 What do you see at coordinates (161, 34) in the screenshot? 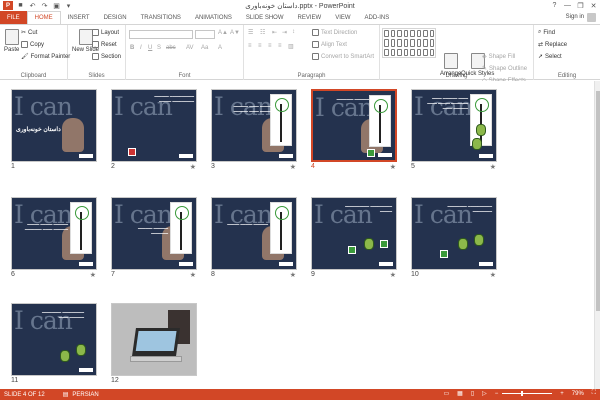
I see `font-name-field` at bounding box center [161, 34].